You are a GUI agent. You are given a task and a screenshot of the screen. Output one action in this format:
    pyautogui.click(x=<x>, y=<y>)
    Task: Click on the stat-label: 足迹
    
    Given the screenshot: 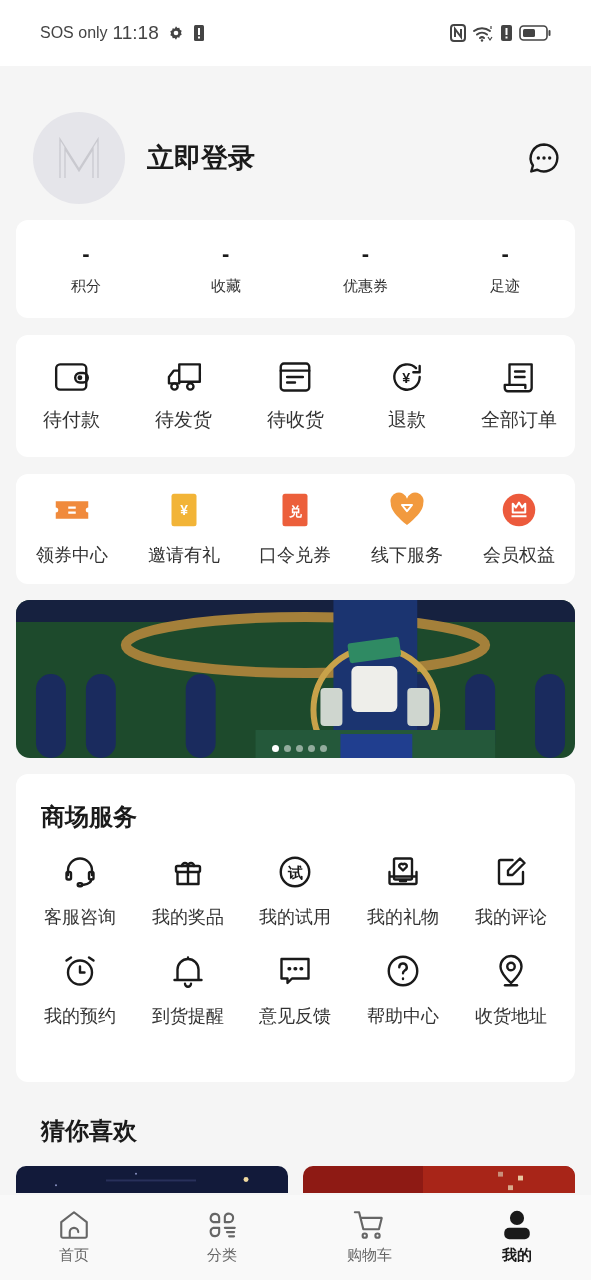 What is the action you would take?
    pyautogui.click(x=505, y=286)
    